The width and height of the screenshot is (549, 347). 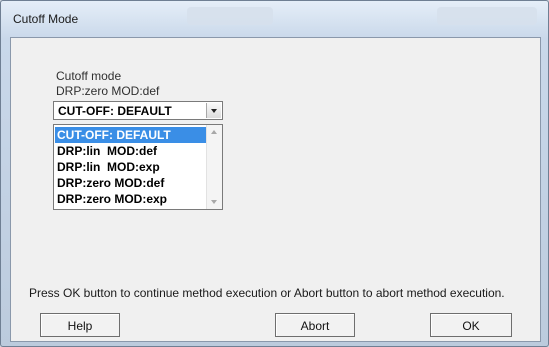 I want to click on list-item: DRP:zero MOD:exp, so click(x=131, y=199).